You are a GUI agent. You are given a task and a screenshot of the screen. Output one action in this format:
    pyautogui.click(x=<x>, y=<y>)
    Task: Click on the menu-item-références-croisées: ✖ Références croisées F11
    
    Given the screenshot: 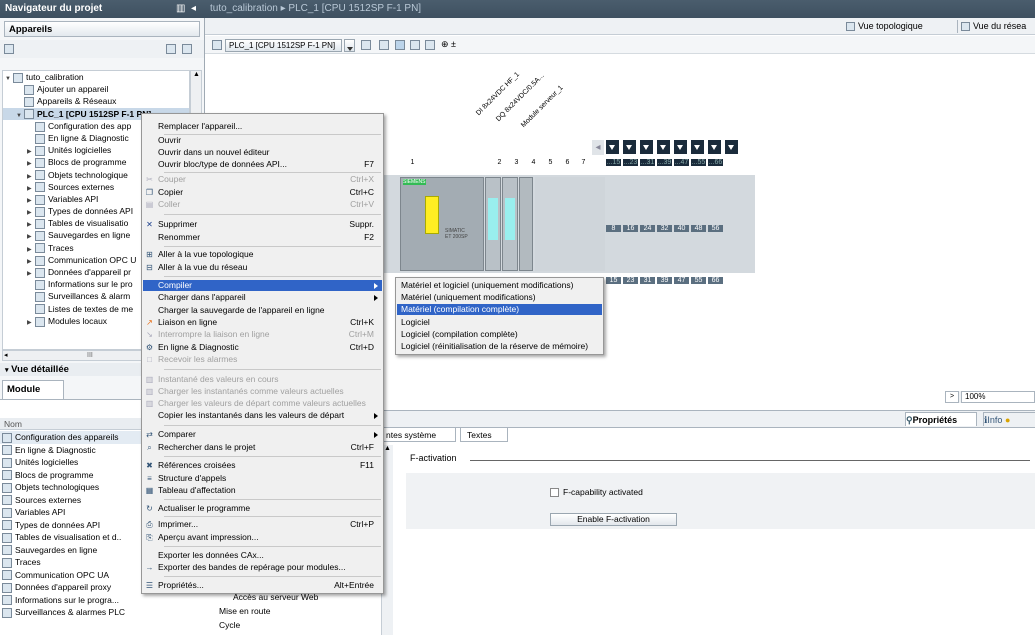 What is the action you would take?
    pyautogui.click(x=262, y=465)
    